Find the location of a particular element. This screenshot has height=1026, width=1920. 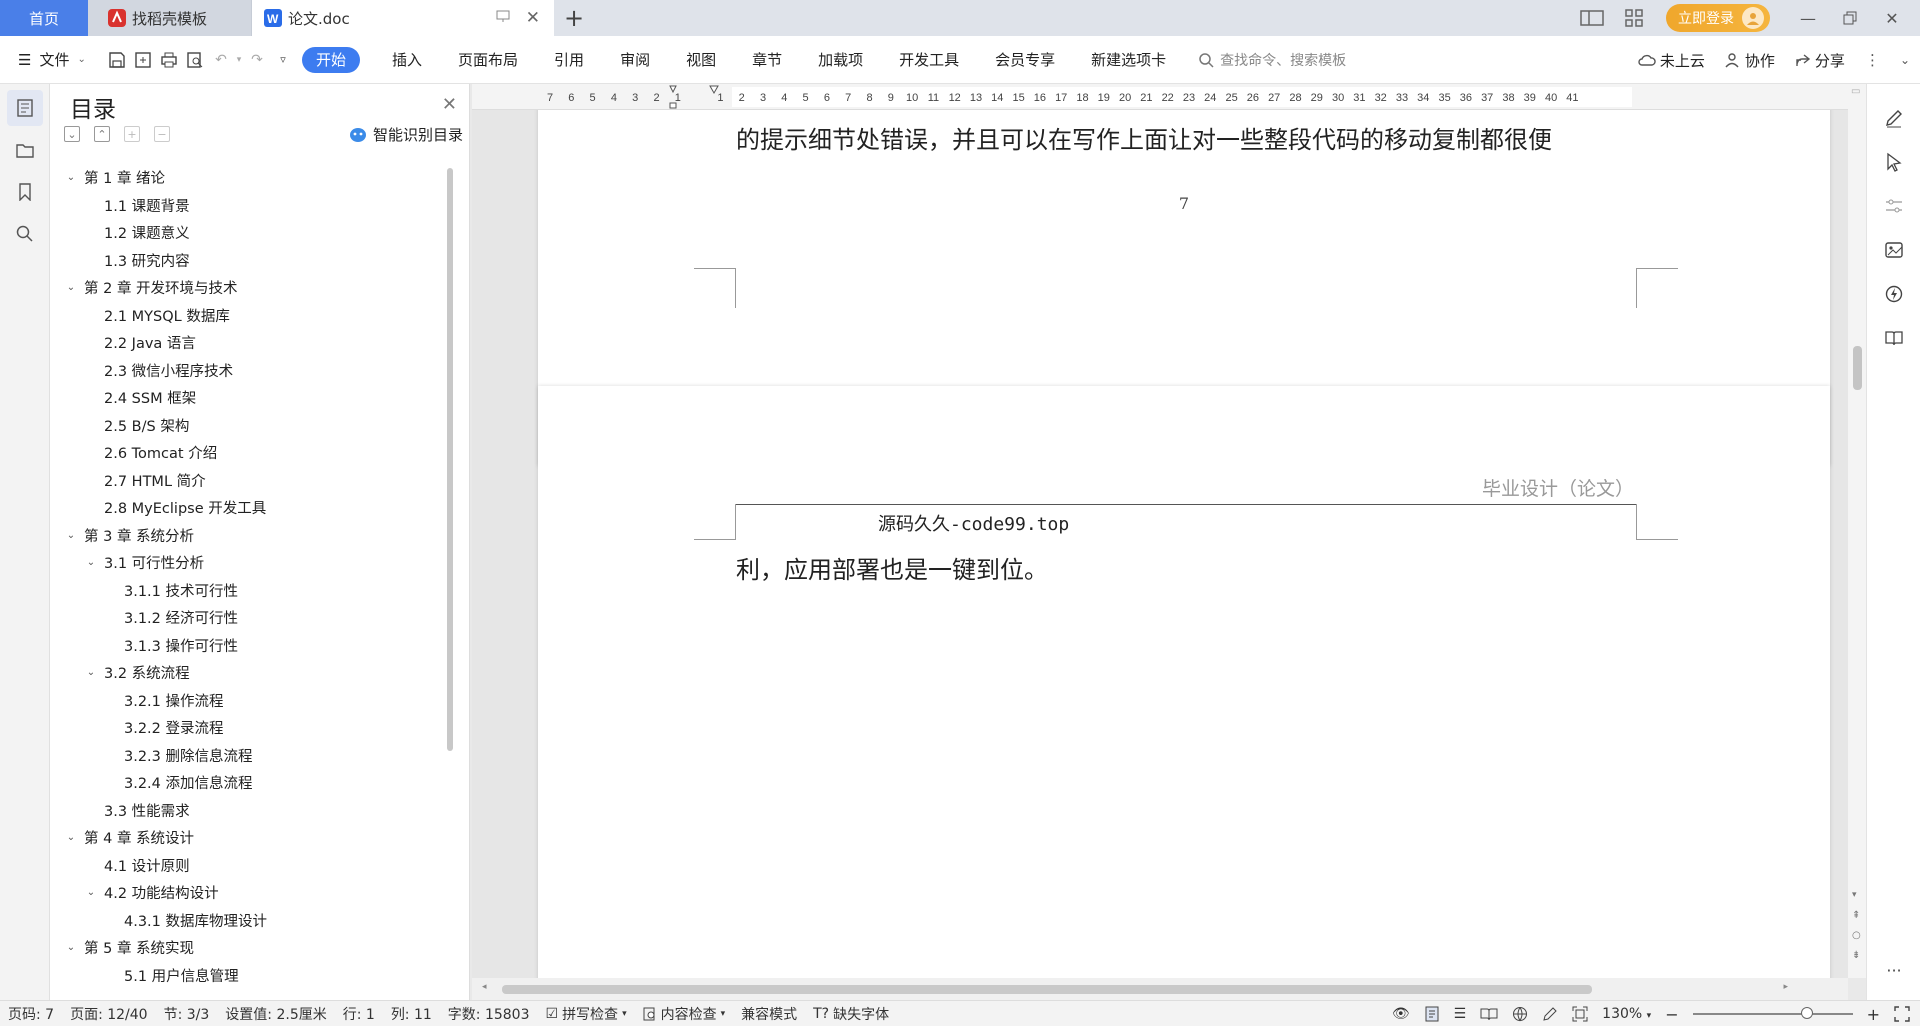

ruler-toggle-icon: ▭ is located at coordinates (1855, 91).